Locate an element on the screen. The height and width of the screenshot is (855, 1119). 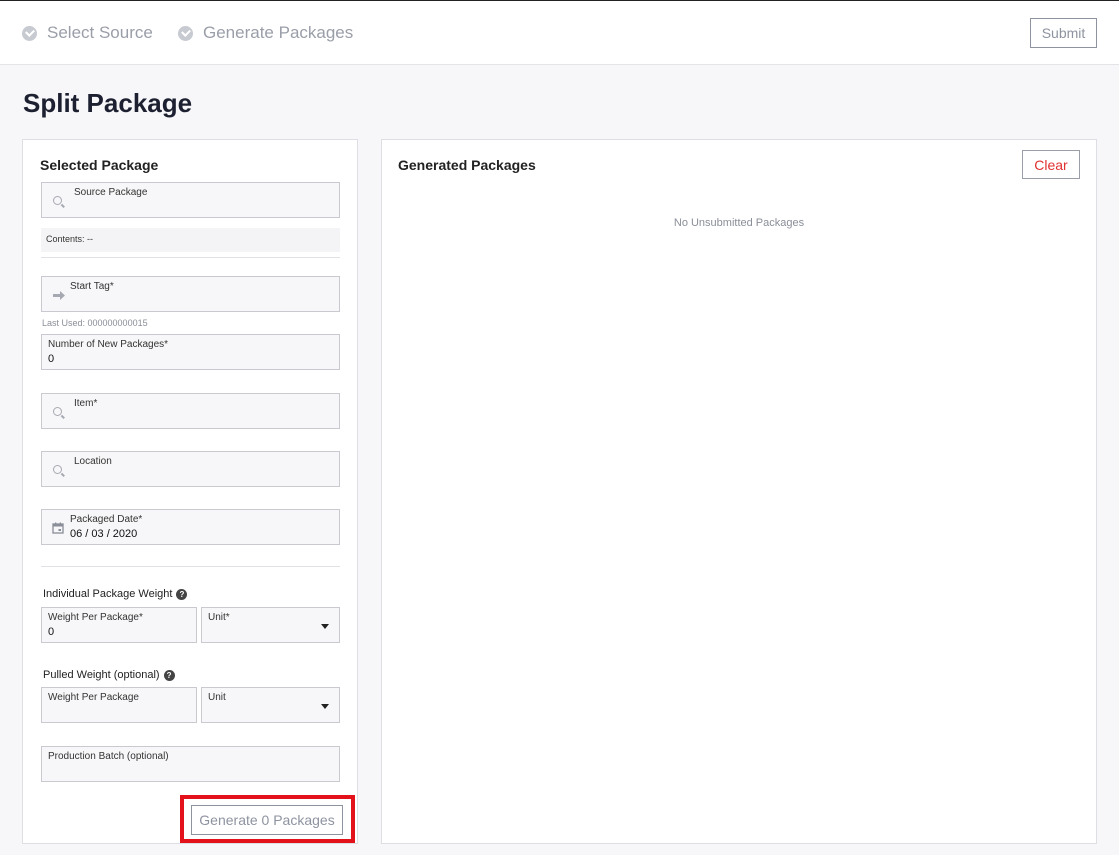
top-bar: Select Source Generate Packages Submit is located at coordinates (559, 32).